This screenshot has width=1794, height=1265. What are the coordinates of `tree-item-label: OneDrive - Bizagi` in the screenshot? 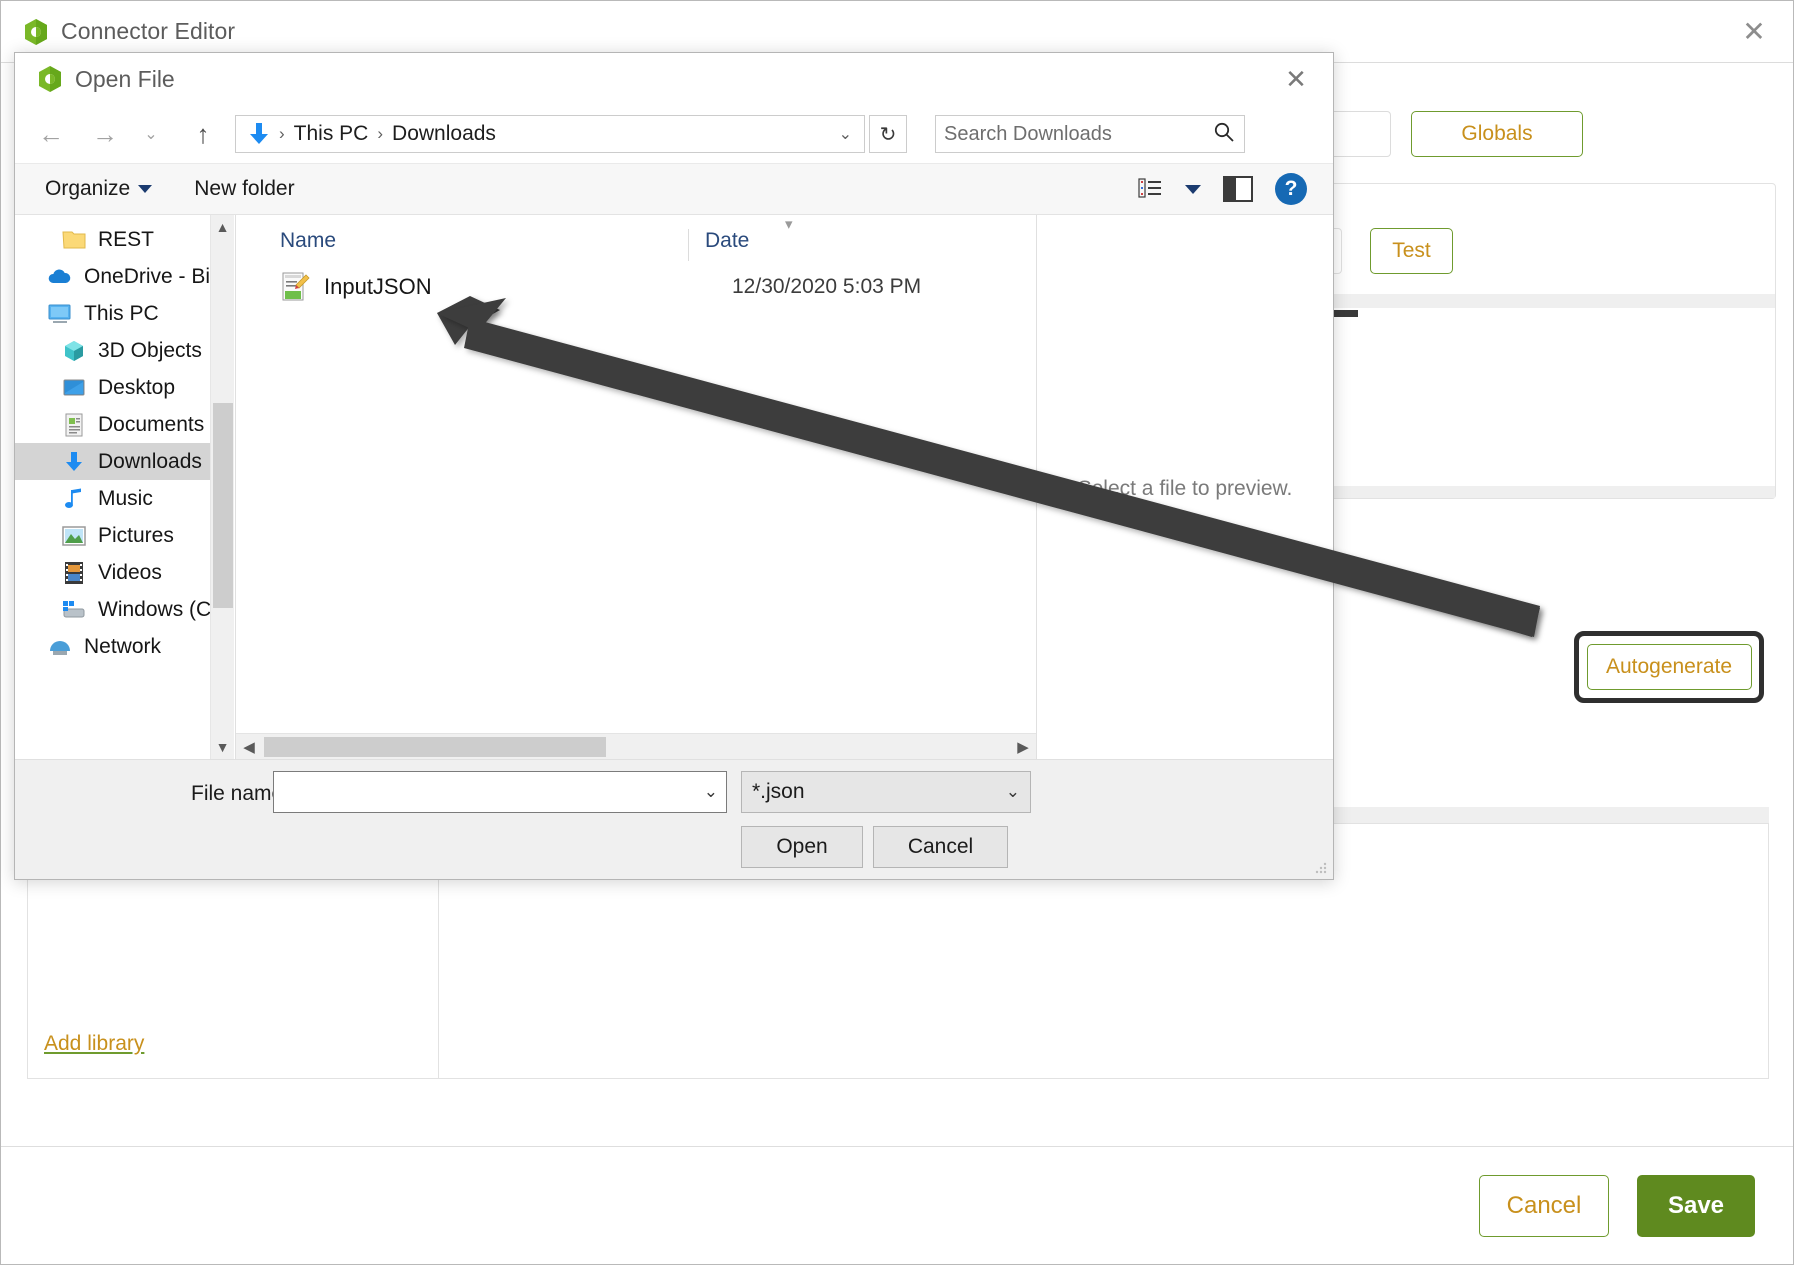 It's located at (147, 276).